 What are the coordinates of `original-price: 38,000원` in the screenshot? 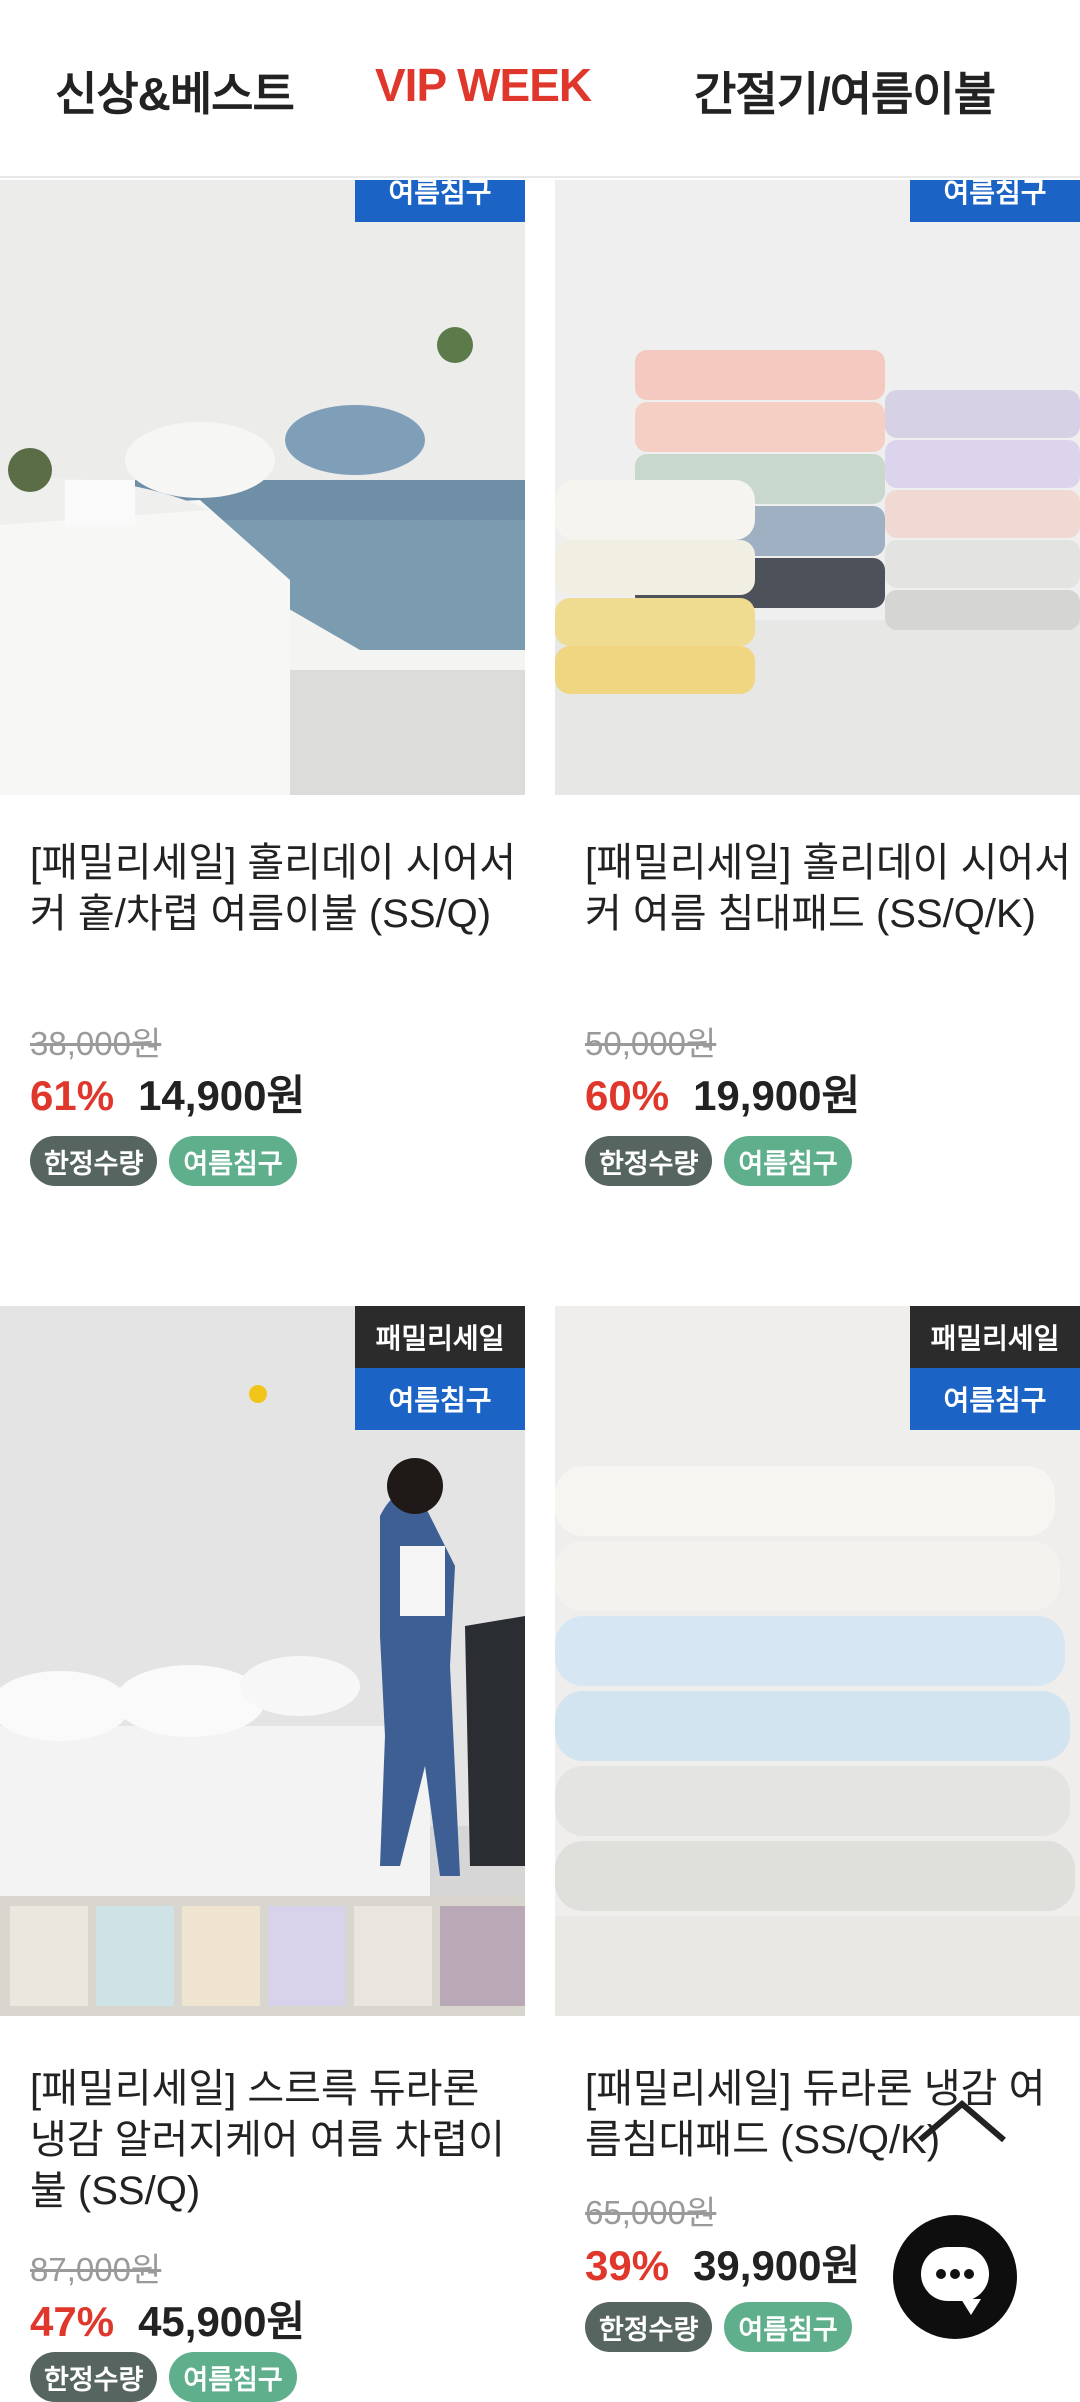 It's located at (96, 1043).